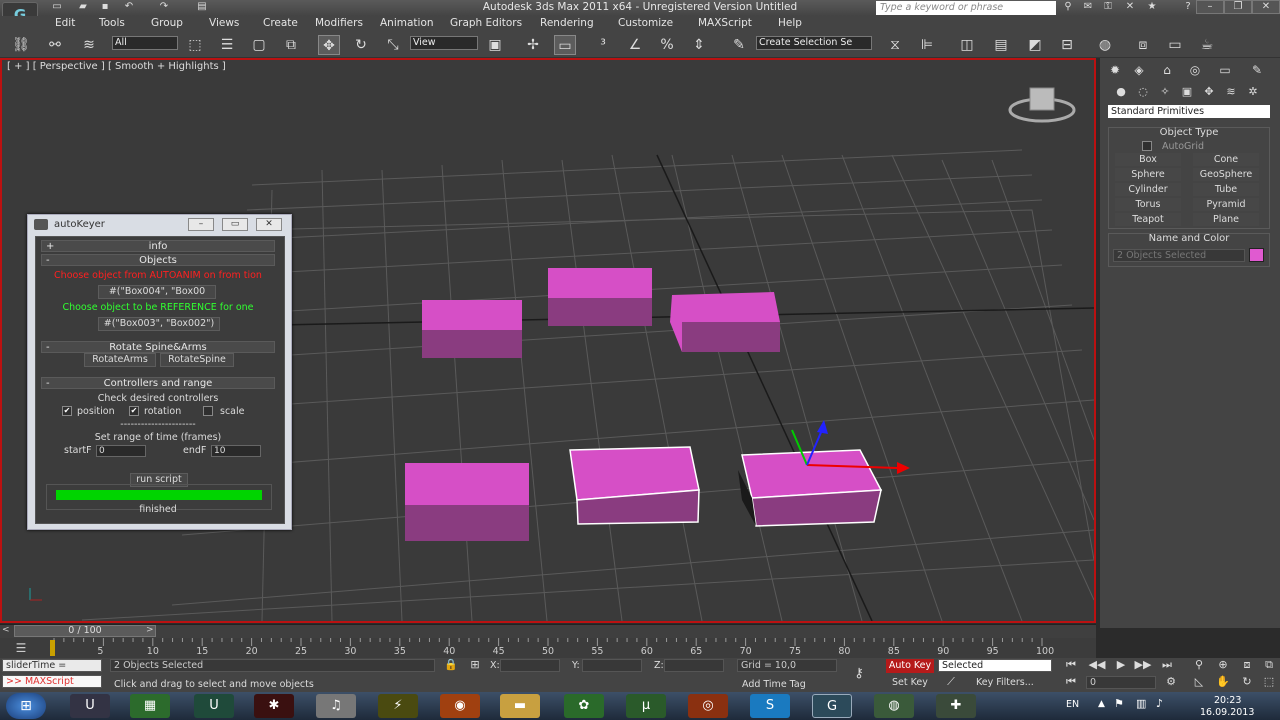 The height and width of the screenshot is (720, 1280). What do you see at coordinates (565, 45) in the screenshot?
I see `keyboard-shortcut-override-icon: ▭` at bounding box center [565, 45].